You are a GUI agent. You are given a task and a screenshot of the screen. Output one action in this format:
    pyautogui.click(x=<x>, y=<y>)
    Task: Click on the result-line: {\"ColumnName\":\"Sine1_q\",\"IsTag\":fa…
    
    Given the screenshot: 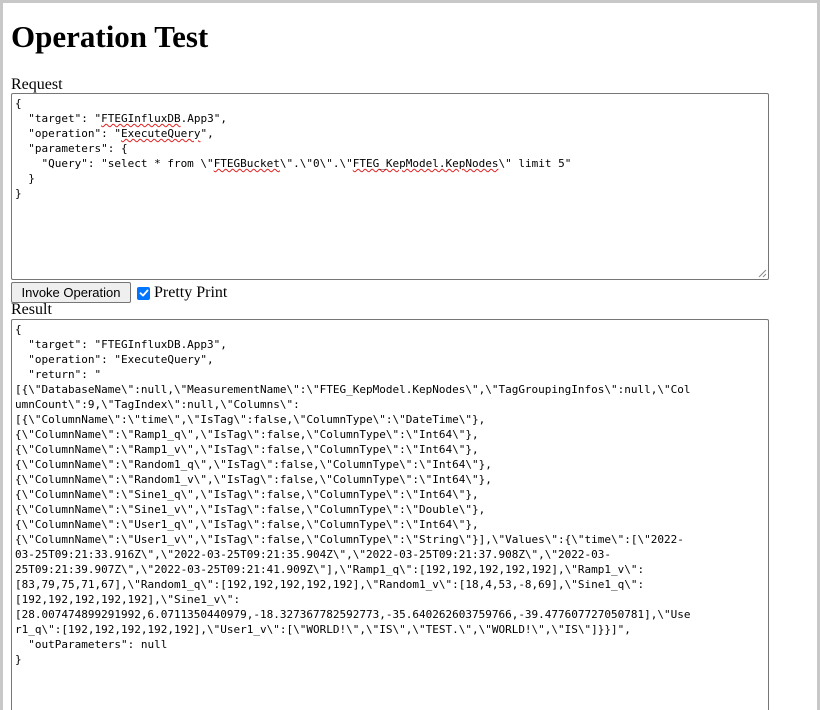 What is the action you would take?
    pyautogui.click(x=247, y=494)
    